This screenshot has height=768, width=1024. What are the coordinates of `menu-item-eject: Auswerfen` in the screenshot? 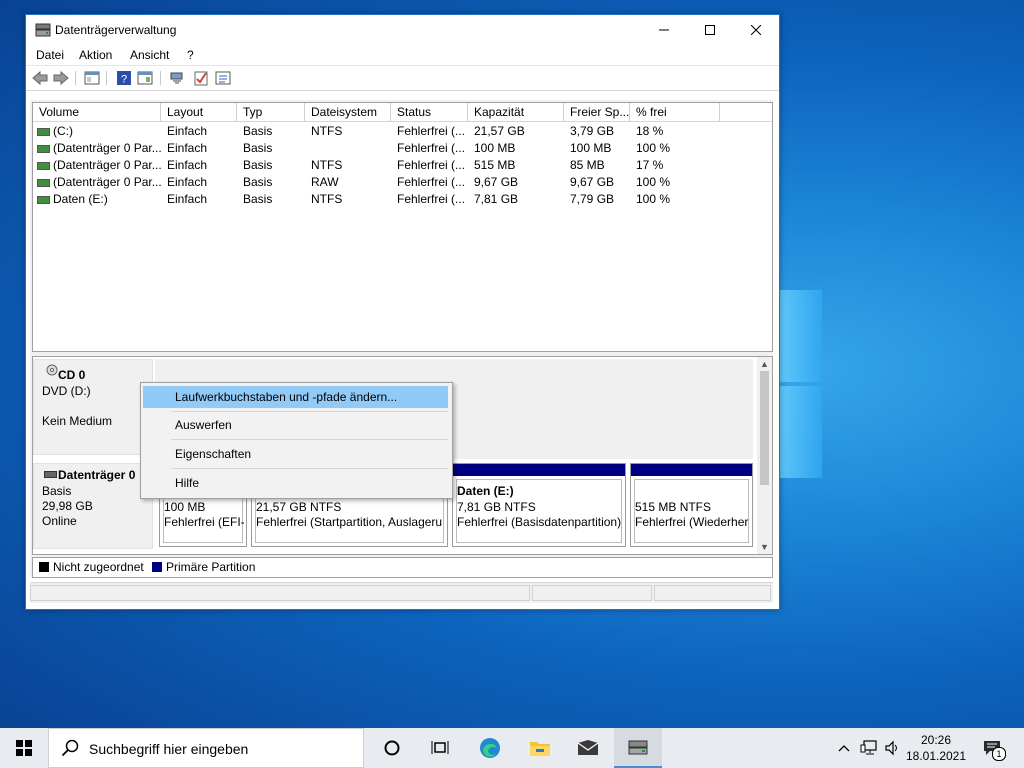 It's located at (295, 425).